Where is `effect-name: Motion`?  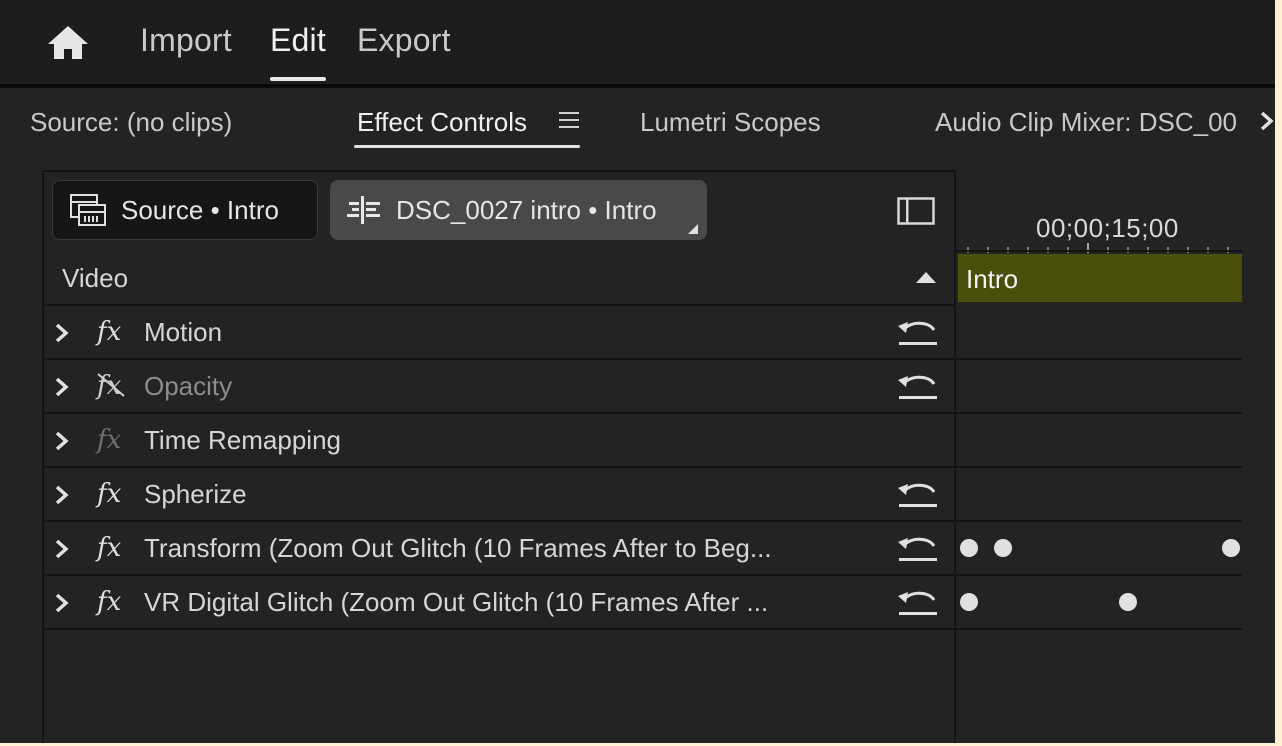 effect-name: Motion is located at coordinates (183, 332).